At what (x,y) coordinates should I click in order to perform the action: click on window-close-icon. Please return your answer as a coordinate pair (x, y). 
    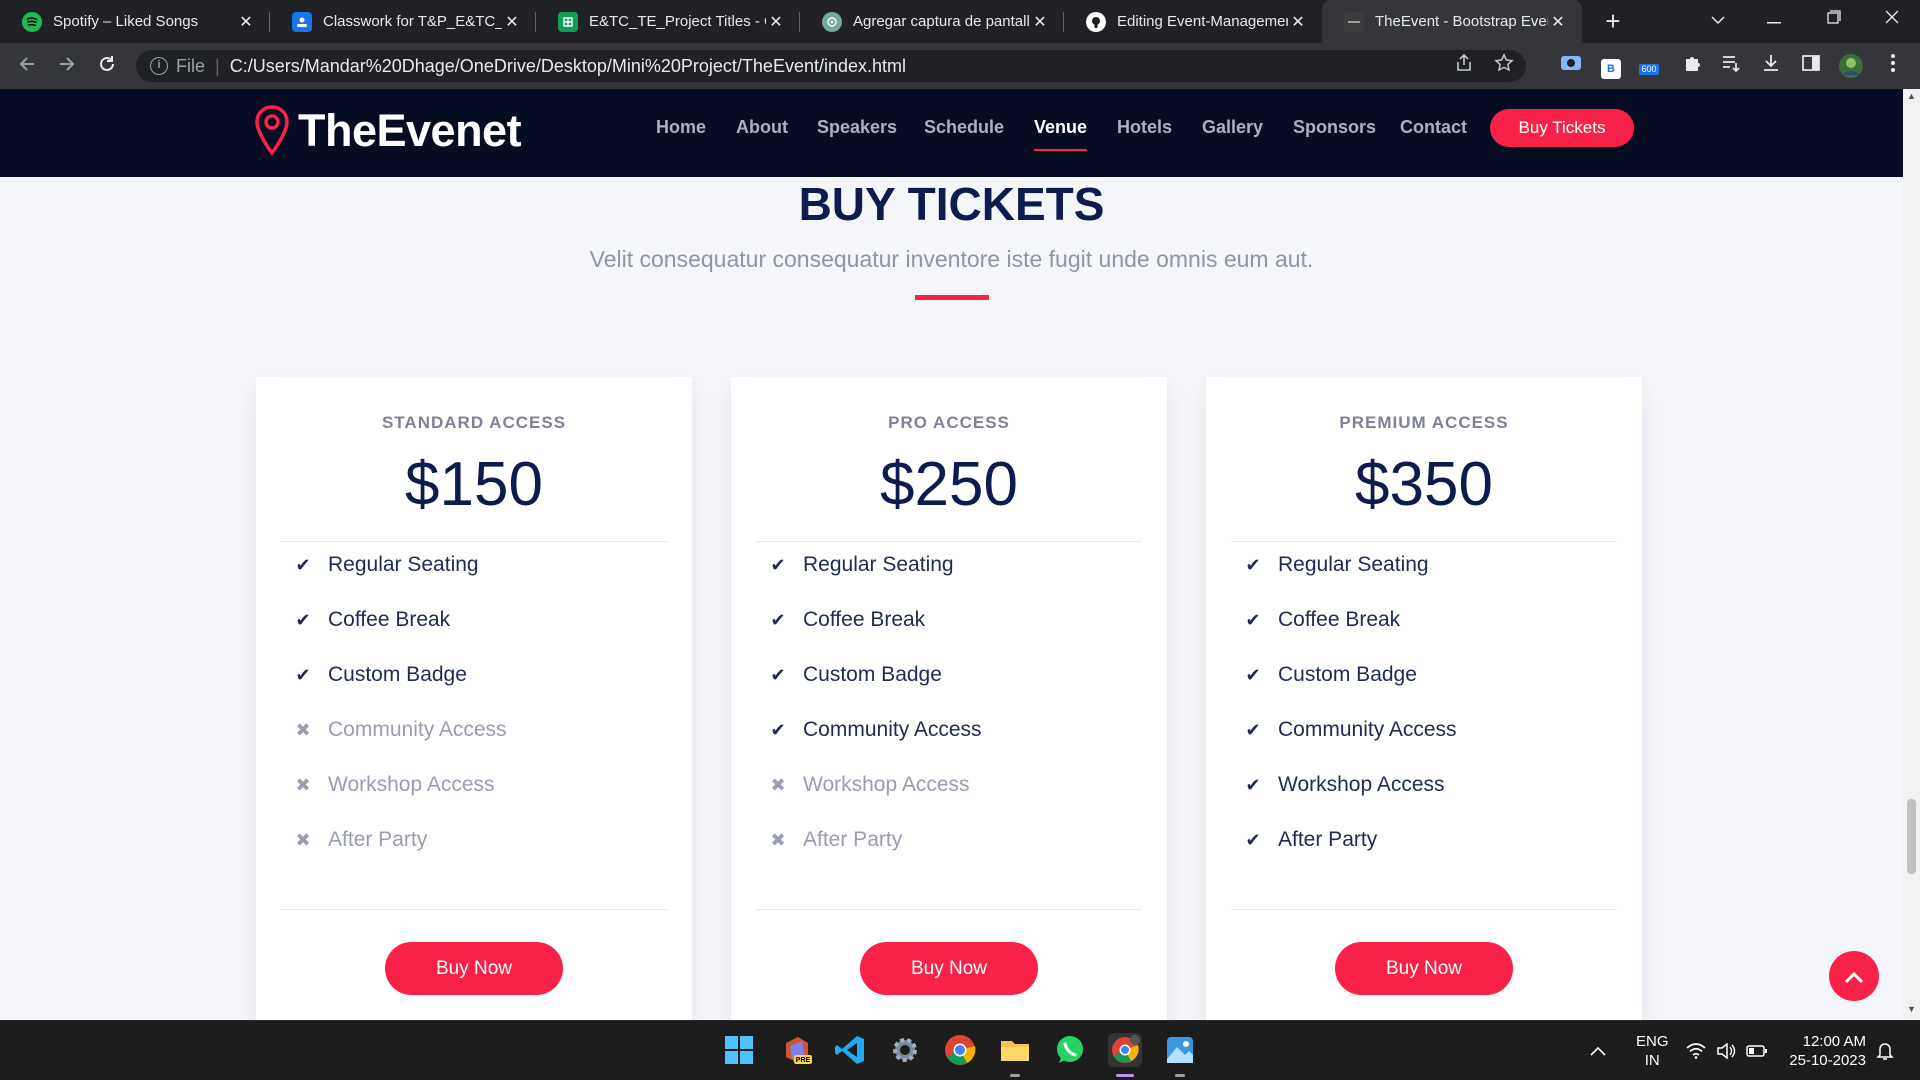
    Looking at the image, I should click on (1892, 21).